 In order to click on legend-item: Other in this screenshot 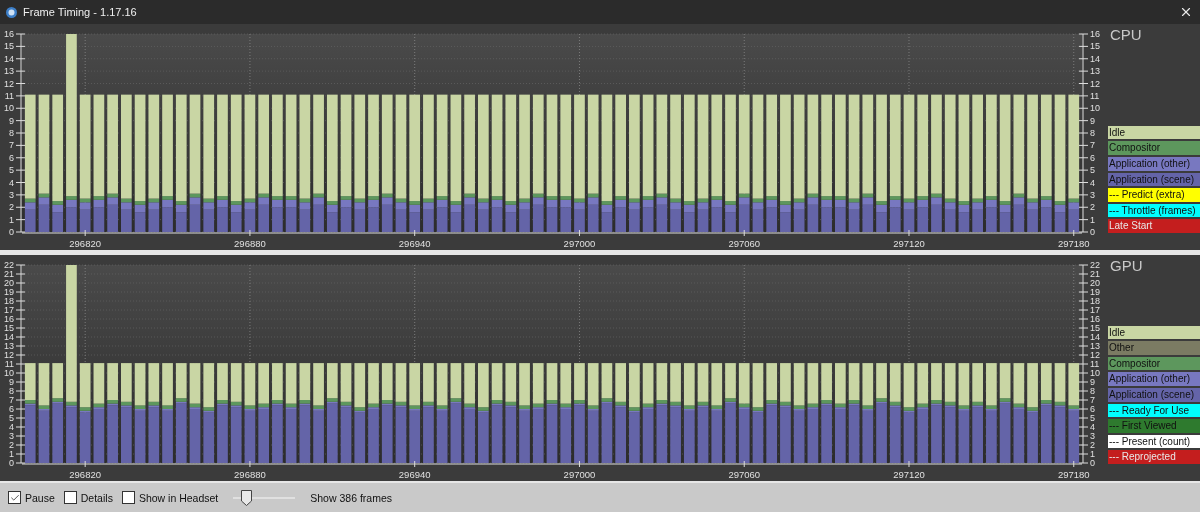, I will do `click(1154, 348)`.